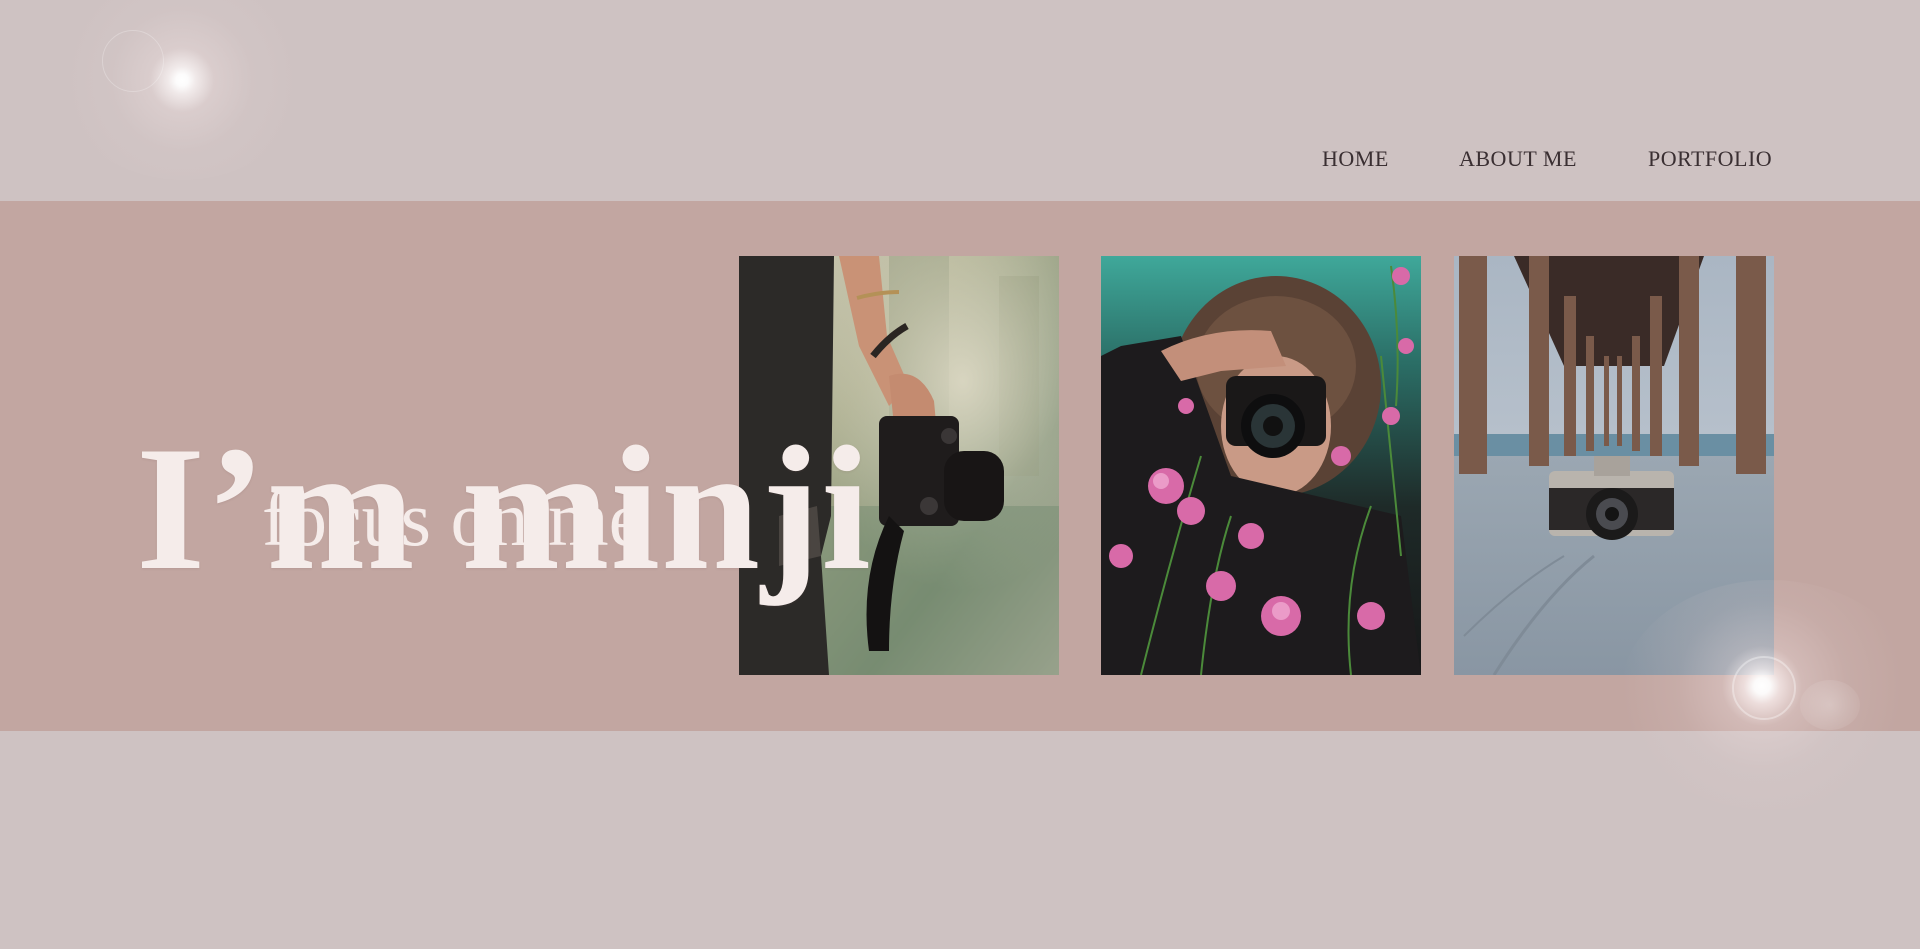  I want to click on photo-flowers-photographer-image, so click(1261, 465).